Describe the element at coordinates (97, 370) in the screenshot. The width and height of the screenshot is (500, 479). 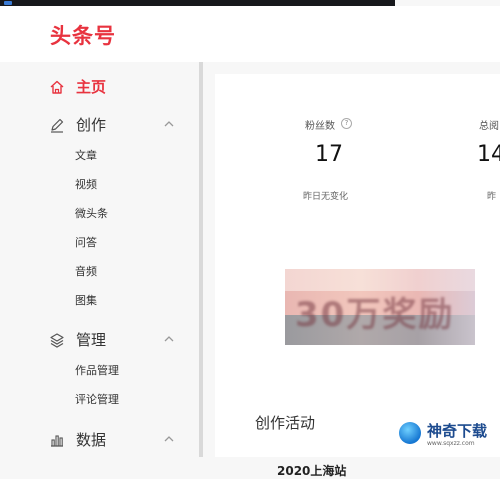
I see `nav-item-works-manage: 作品管理` at that location.